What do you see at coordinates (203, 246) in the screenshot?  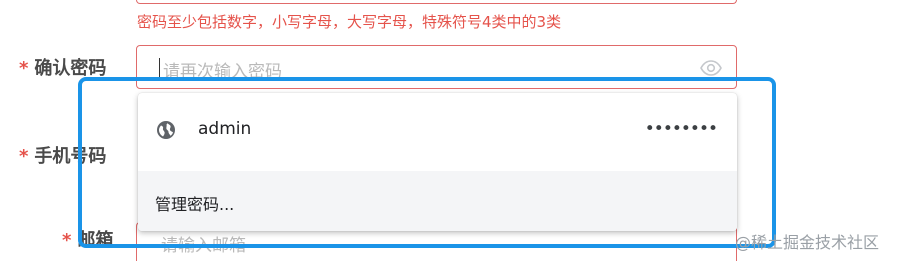 I see `email-placeholder: 请输入邮箱` at bounding box center [203, 246].